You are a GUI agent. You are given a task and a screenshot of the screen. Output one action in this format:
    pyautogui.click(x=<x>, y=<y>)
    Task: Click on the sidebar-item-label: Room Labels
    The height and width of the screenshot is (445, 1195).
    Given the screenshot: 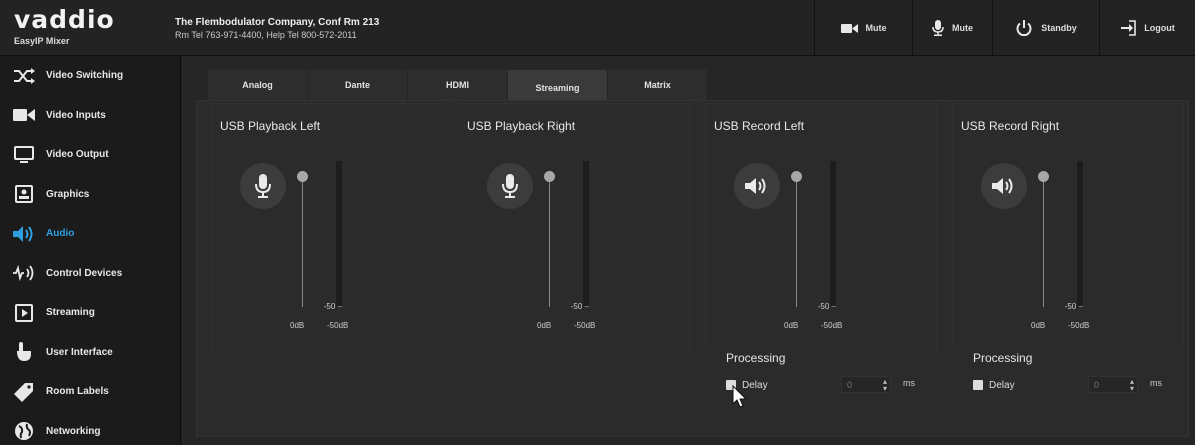 What is the action you would take?
    pyautogui.click(x=77, y=392)
    